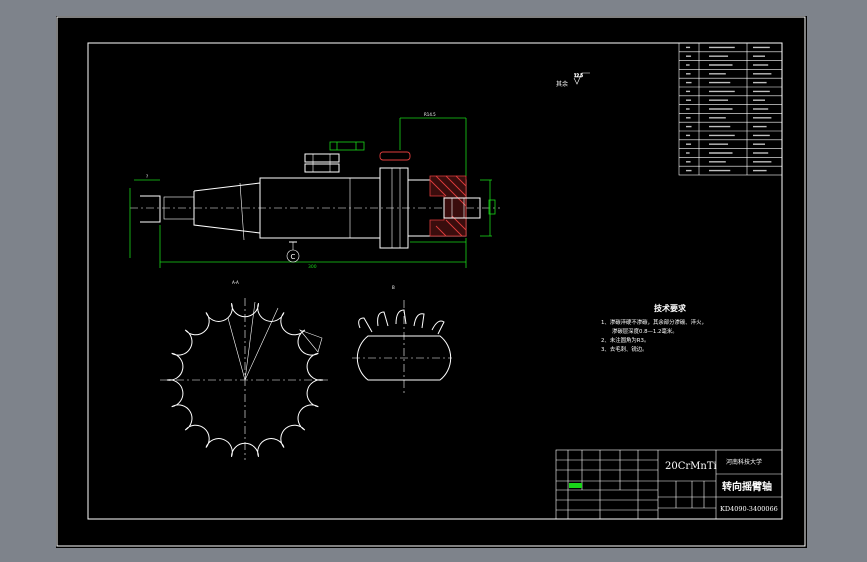  Describe the element at coordinates (575, 485) in the screenshot. I see `title-block-green-cell` at that location.